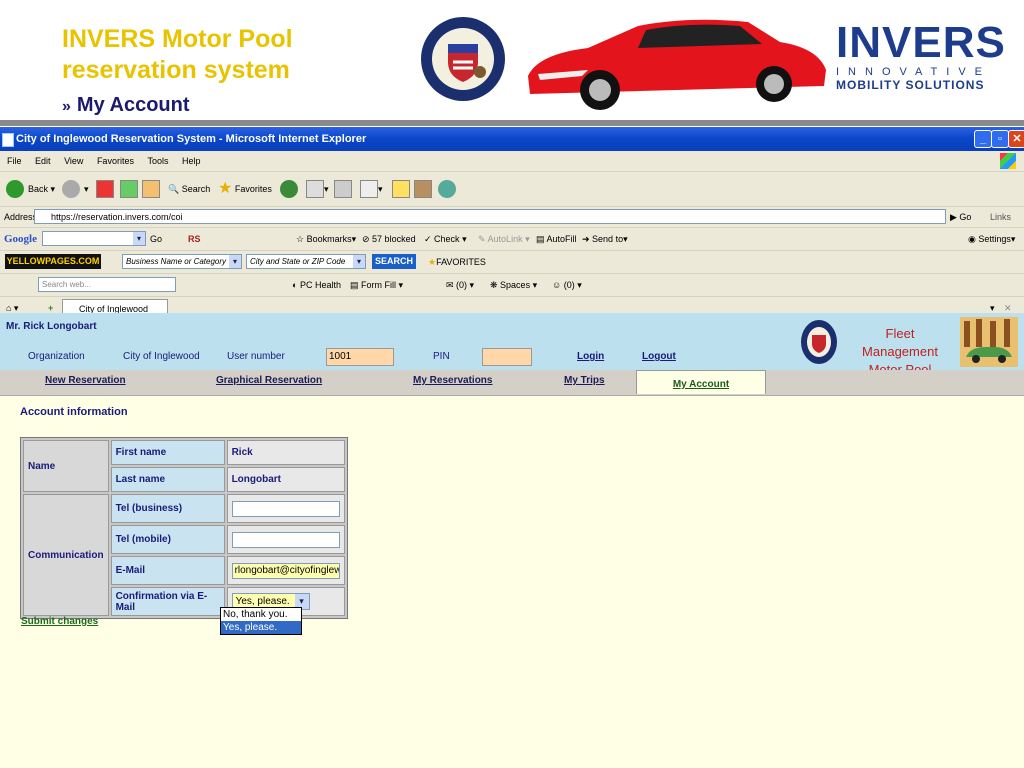 The width and height of the screenshot is (1024, 768). I want to click on nav-new-reservation: New Reservation, so click(85, 380).